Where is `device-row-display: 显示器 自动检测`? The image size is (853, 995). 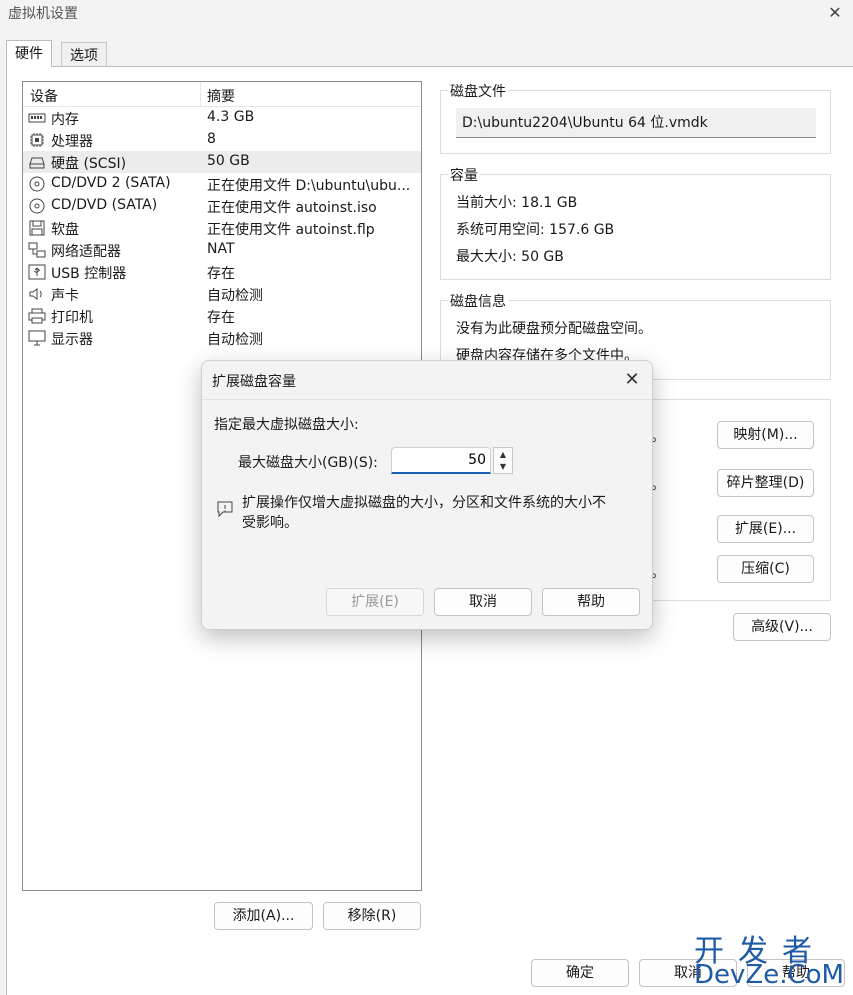 device-row-display: 显示器 自动检测 is located at coordinates (222, 338).